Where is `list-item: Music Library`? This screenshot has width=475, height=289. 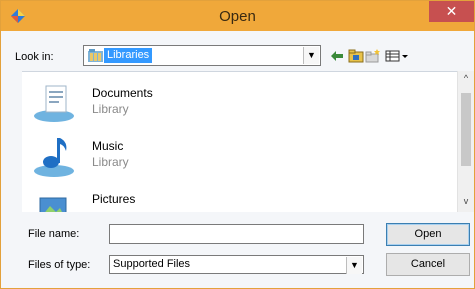
list-item: Music Library is located at coordinates (182, 158).